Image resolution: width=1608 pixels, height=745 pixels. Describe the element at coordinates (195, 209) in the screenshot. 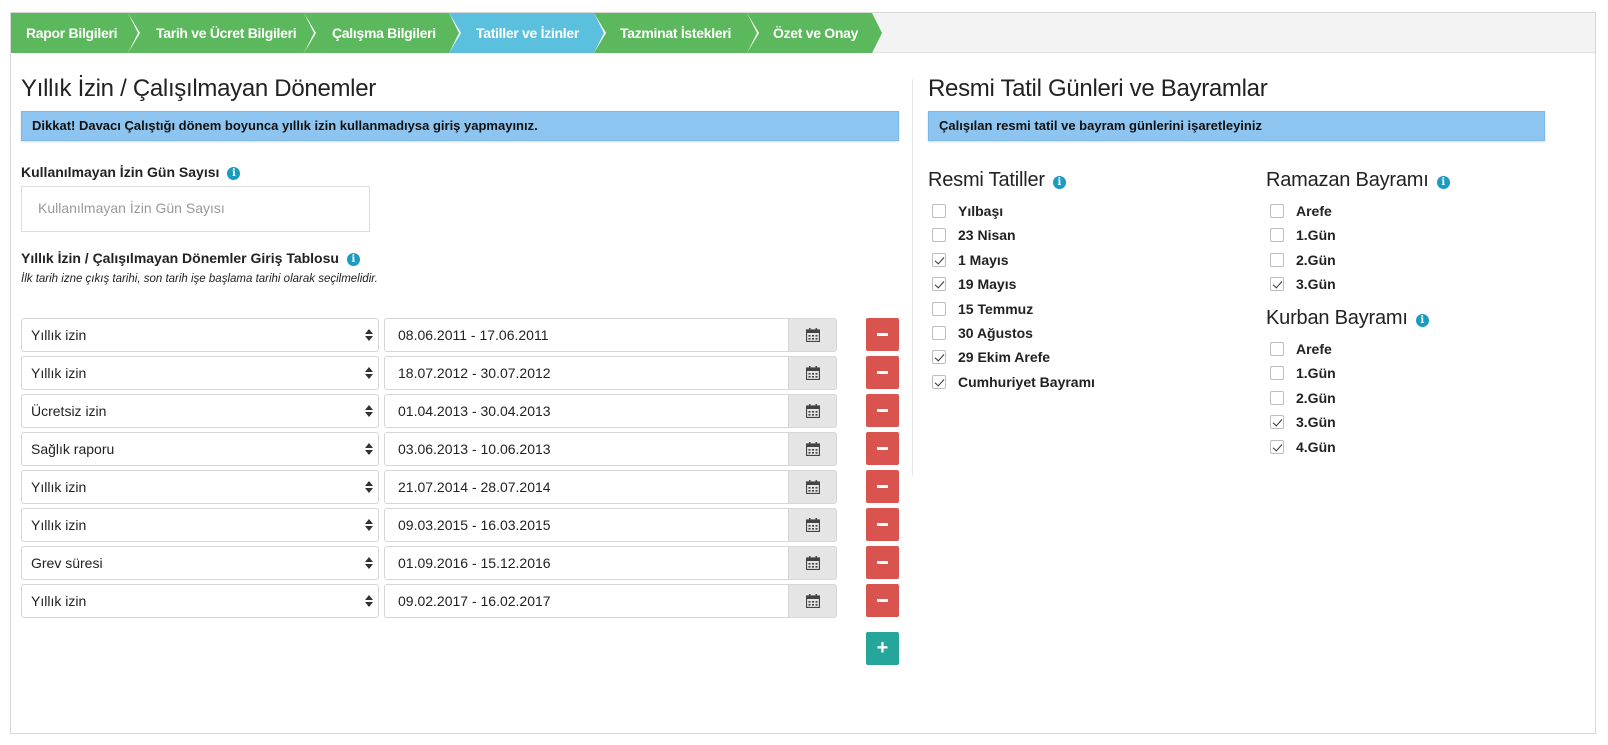

I see `unused-leave-days-input: Kullanılmayan İzin Gün Sayısı` at that location.